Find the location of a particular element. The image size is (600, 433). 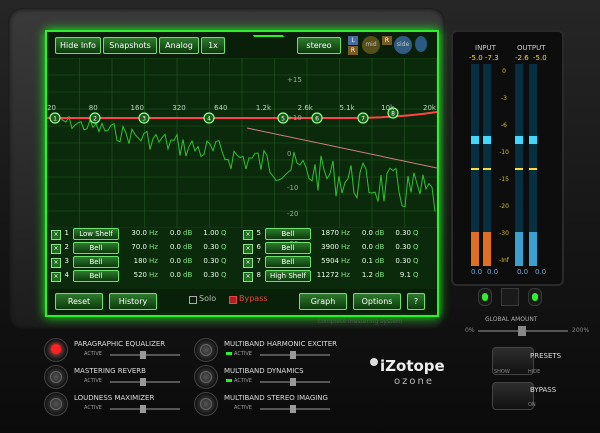

spectrum-slope-line is located at coordinates (341, 148).